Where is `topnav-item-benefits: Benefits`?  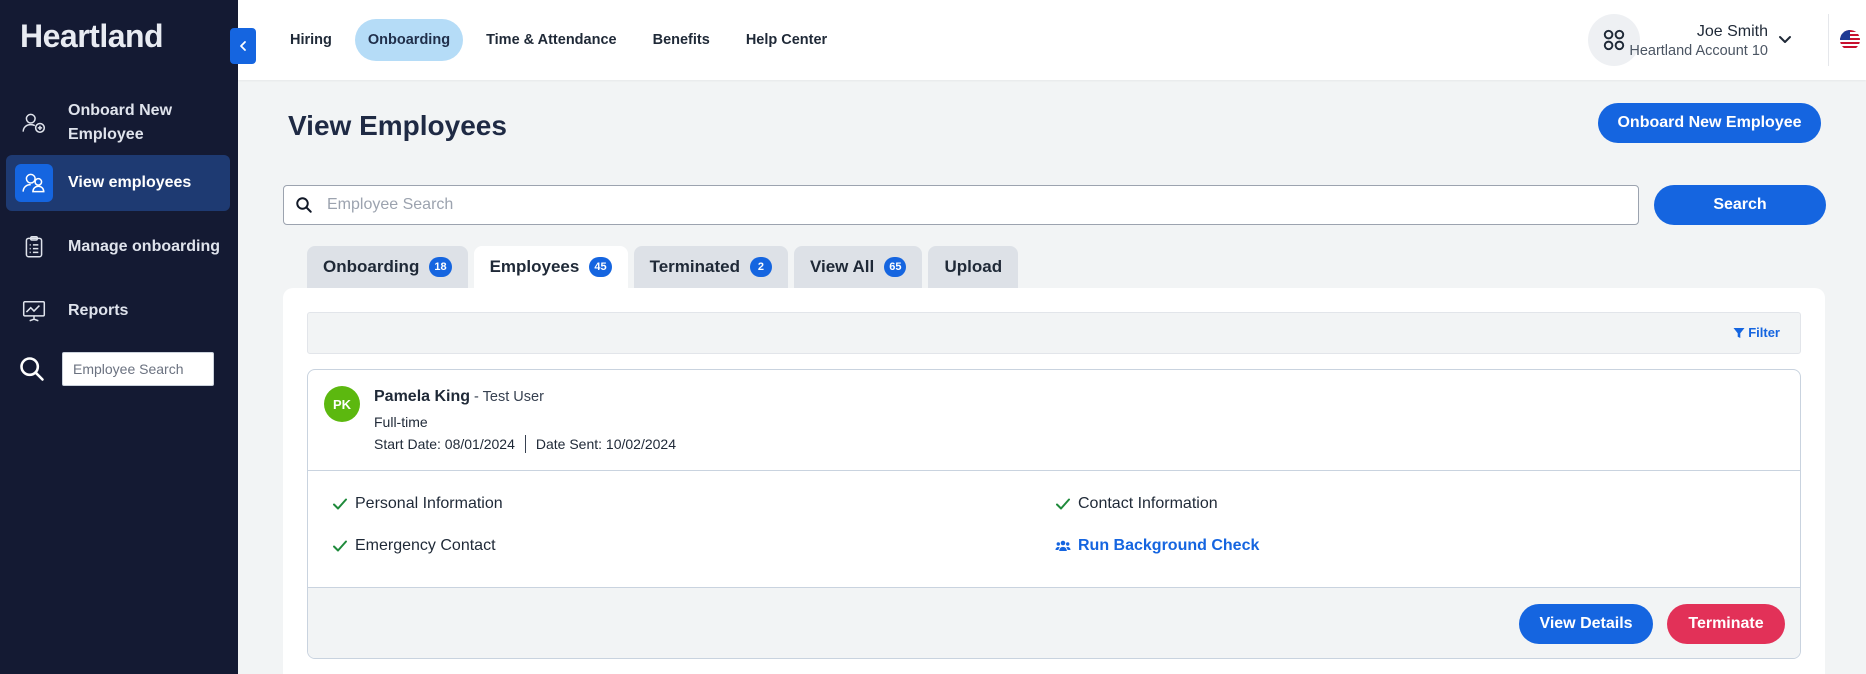 topnav-item-benefits: Benefits is located at coordinates (681, 40).